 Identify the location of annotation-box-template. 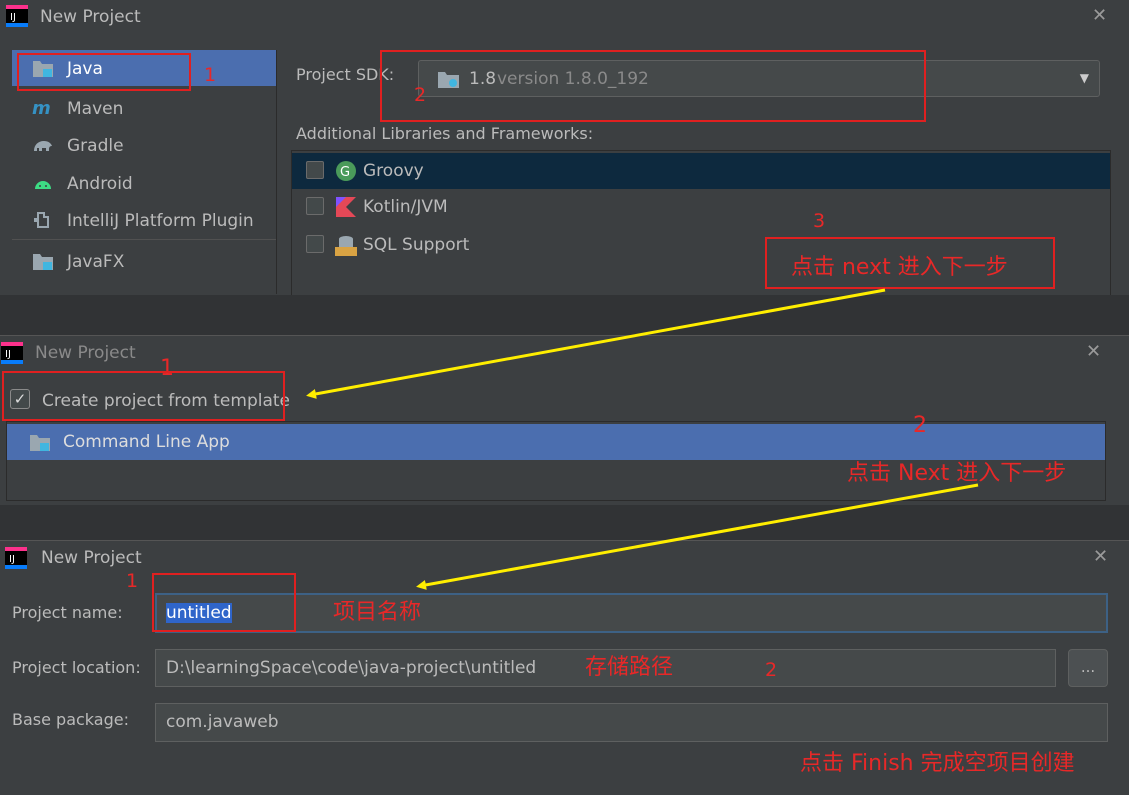
(143, 396).